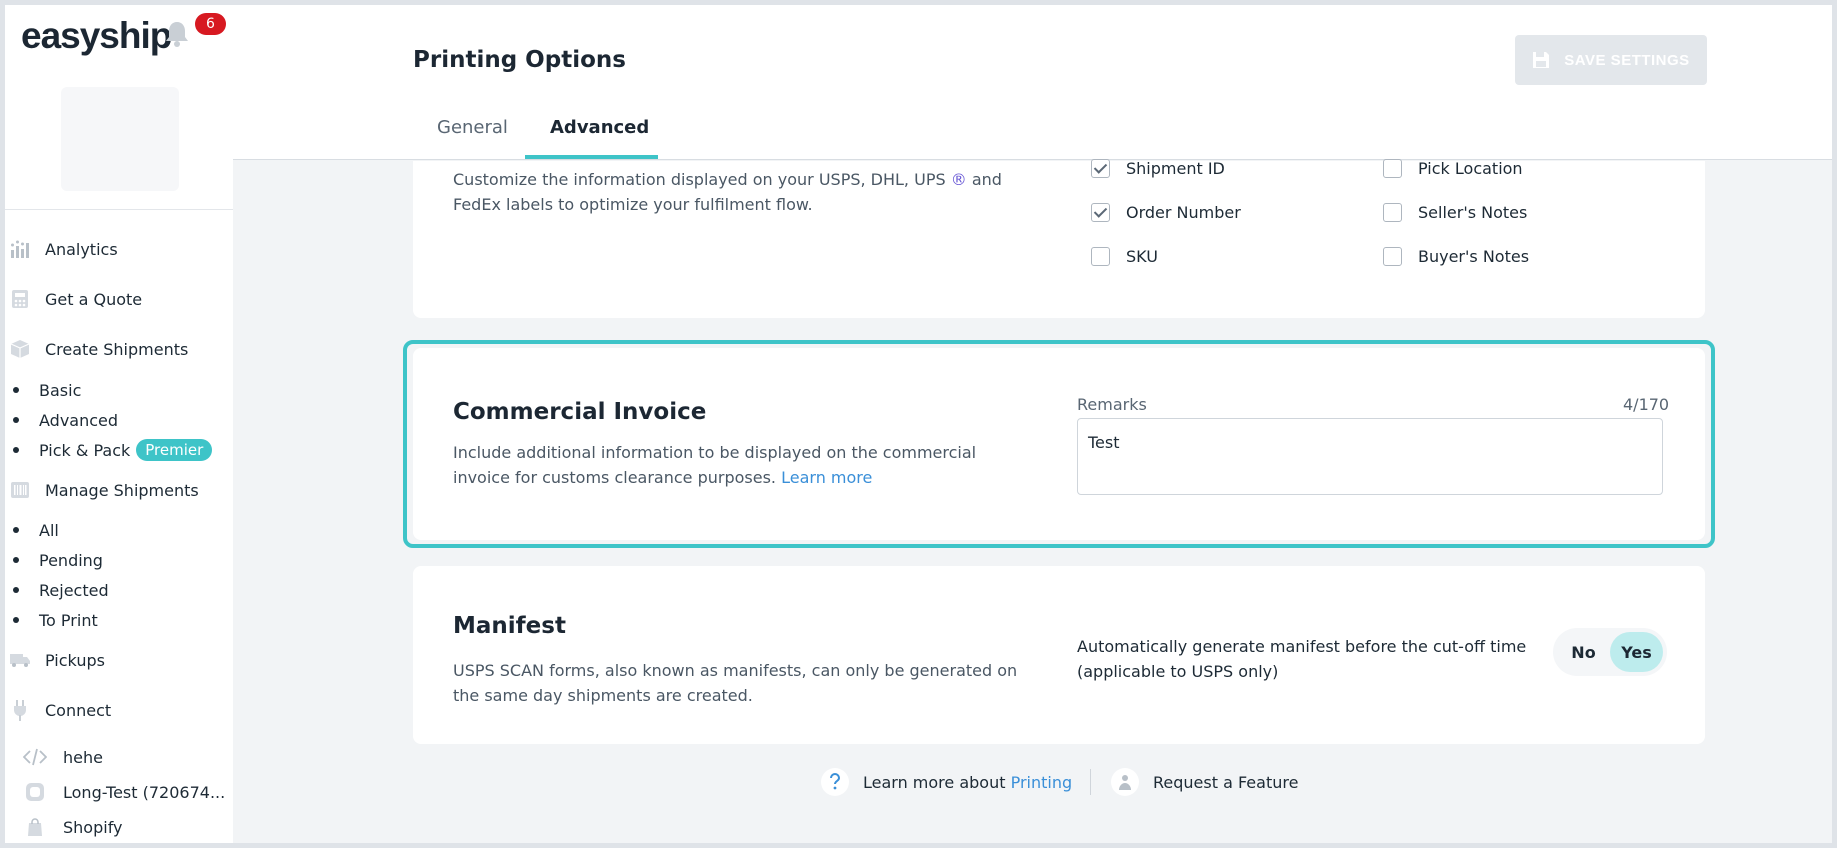 The height and width of the screenshot is (848, 1837). Describe the element at coordinates (75, 660) in the screenshot. I see `sidebar-item-label: Pickups` at that location.